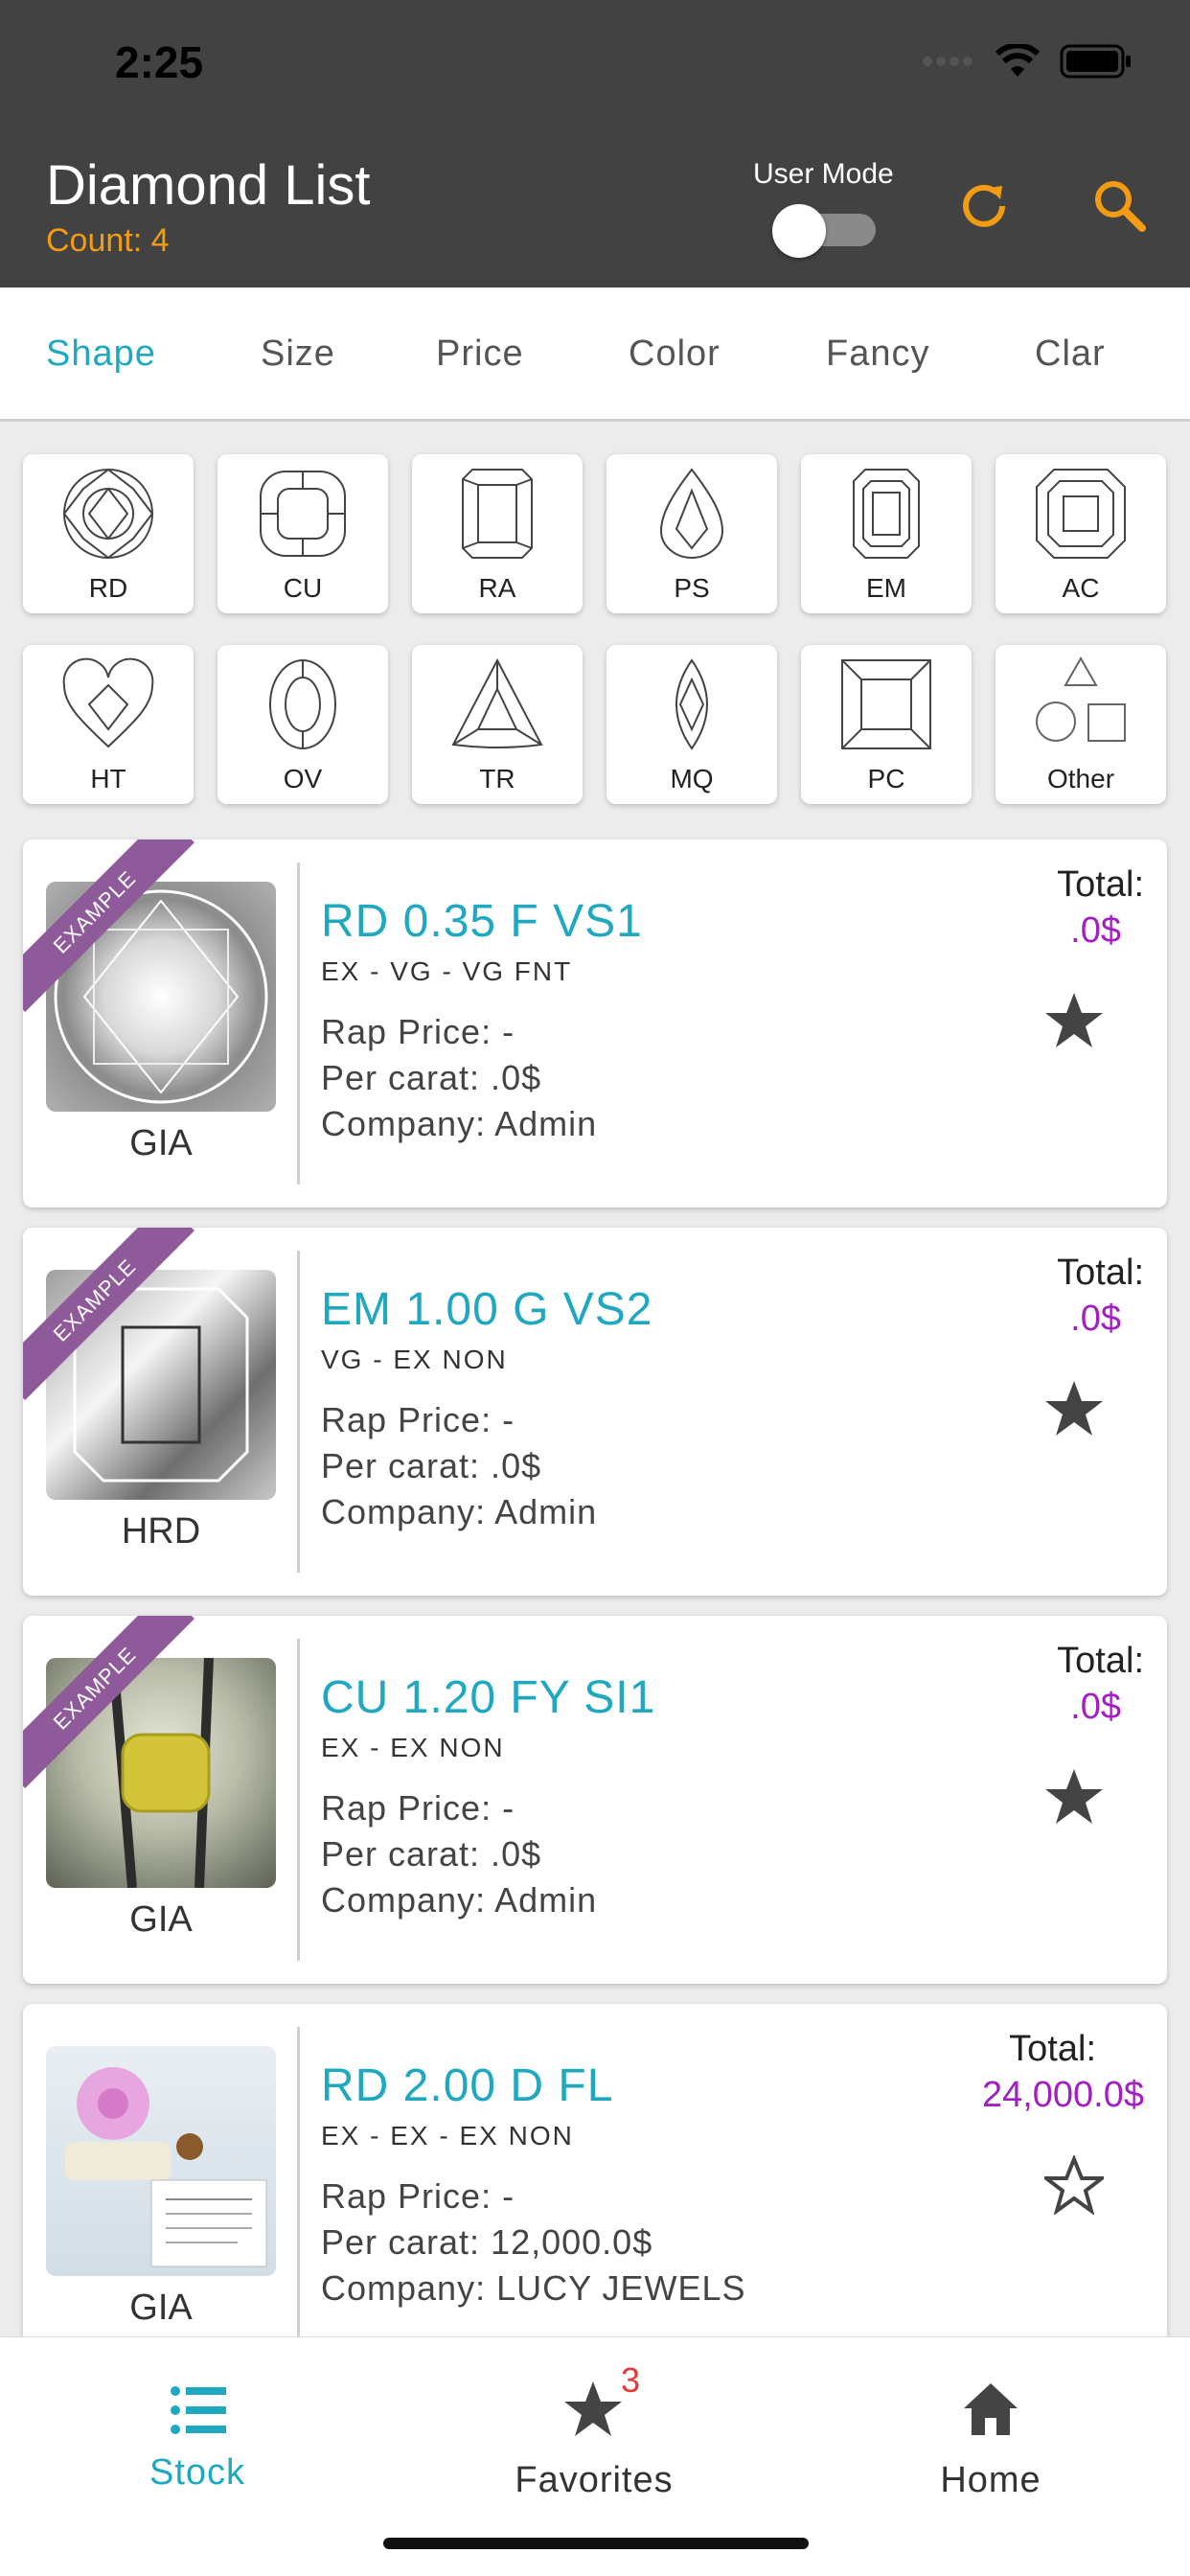  I want to click on shape-ht: HT, so click(109, 724).